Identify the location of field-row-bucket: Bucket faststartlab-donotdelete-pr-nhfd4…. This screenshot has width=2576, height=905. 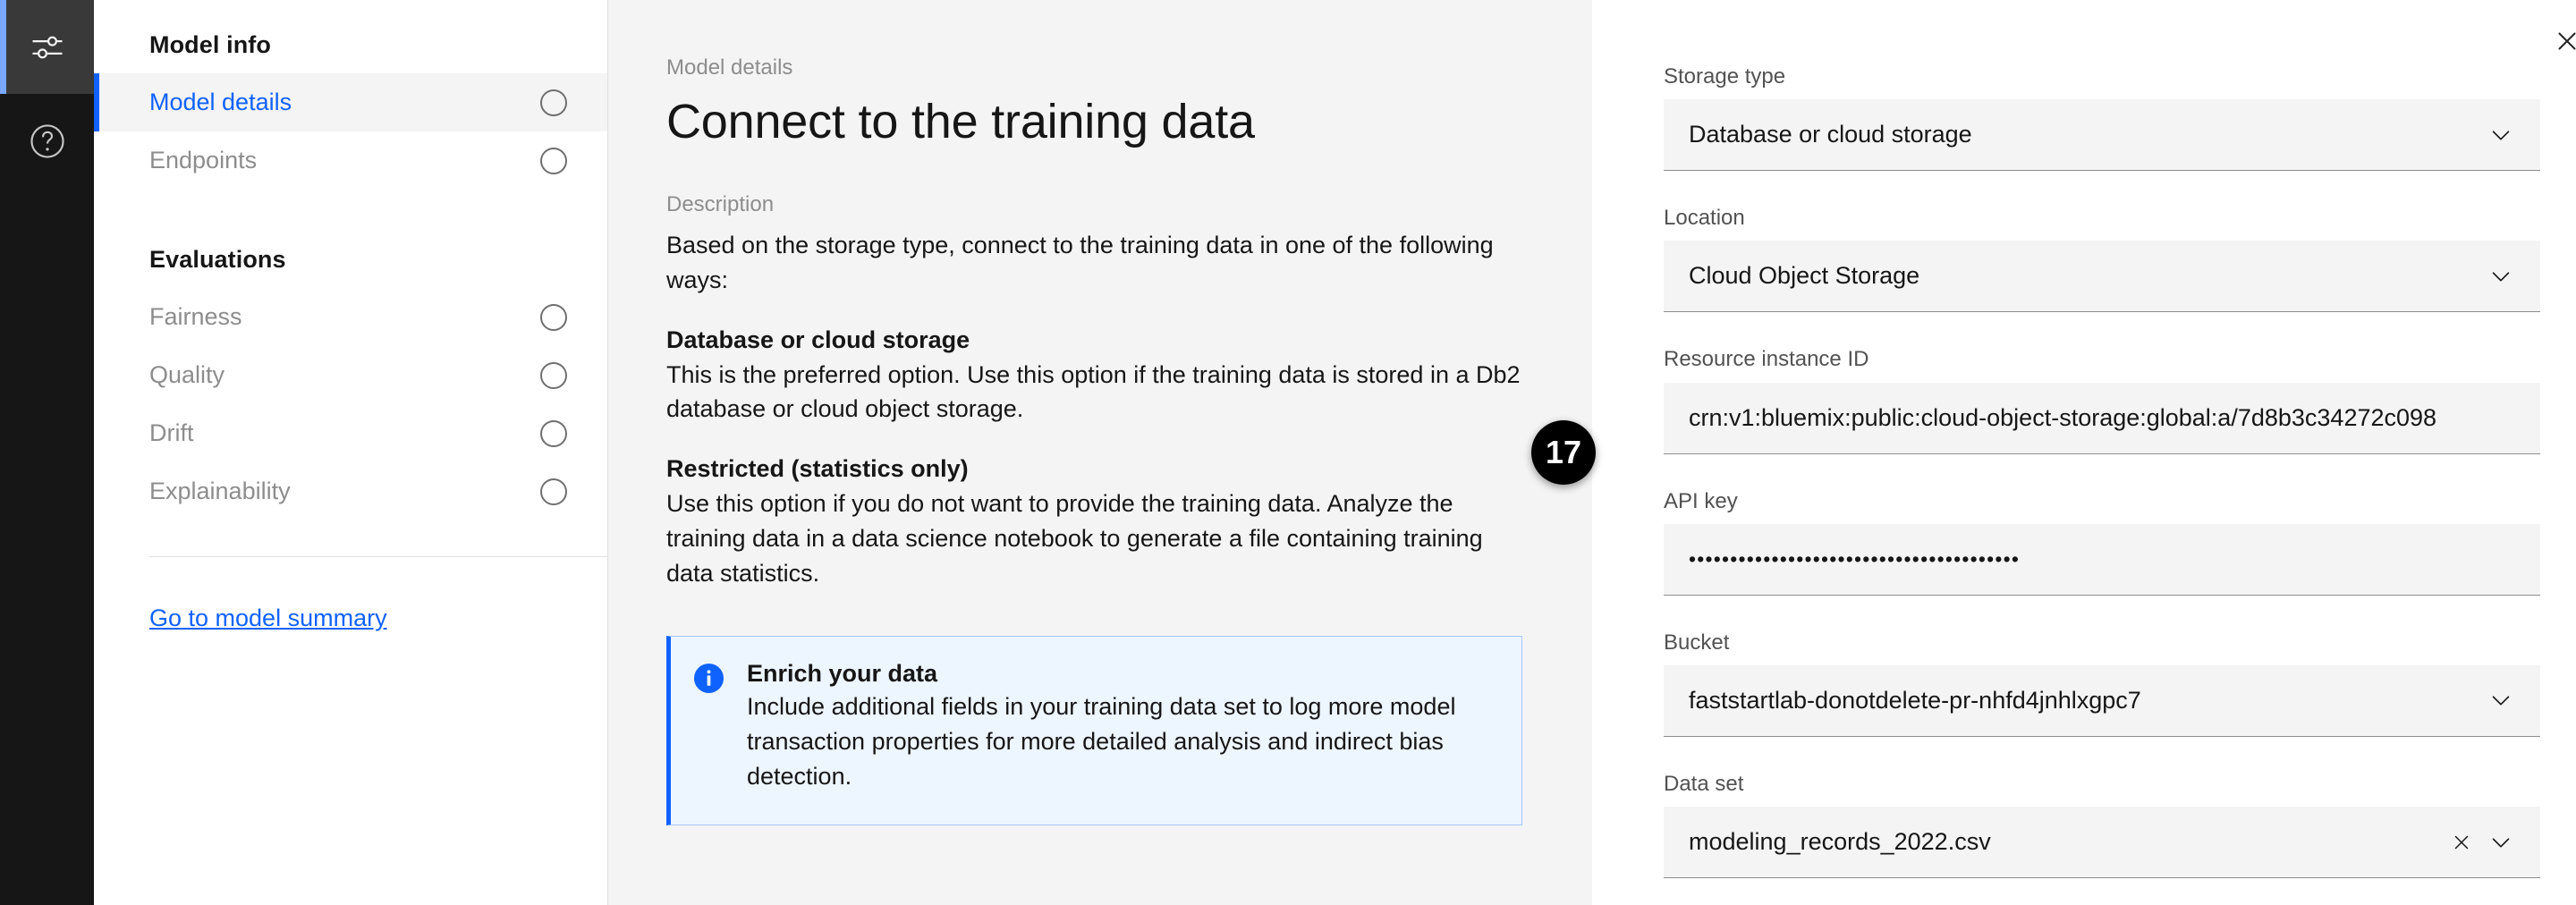
(2084, 683).